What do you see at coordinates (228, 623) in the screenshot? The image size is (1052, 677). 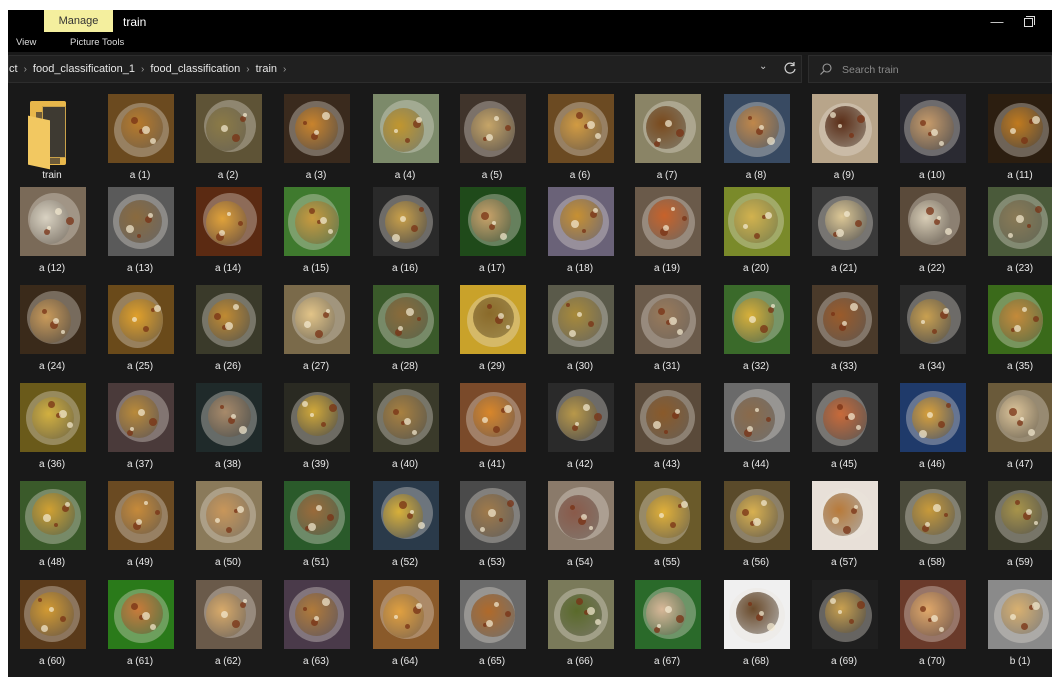 I see `image-file-item: a (62)` at bounding box center [228, 623].